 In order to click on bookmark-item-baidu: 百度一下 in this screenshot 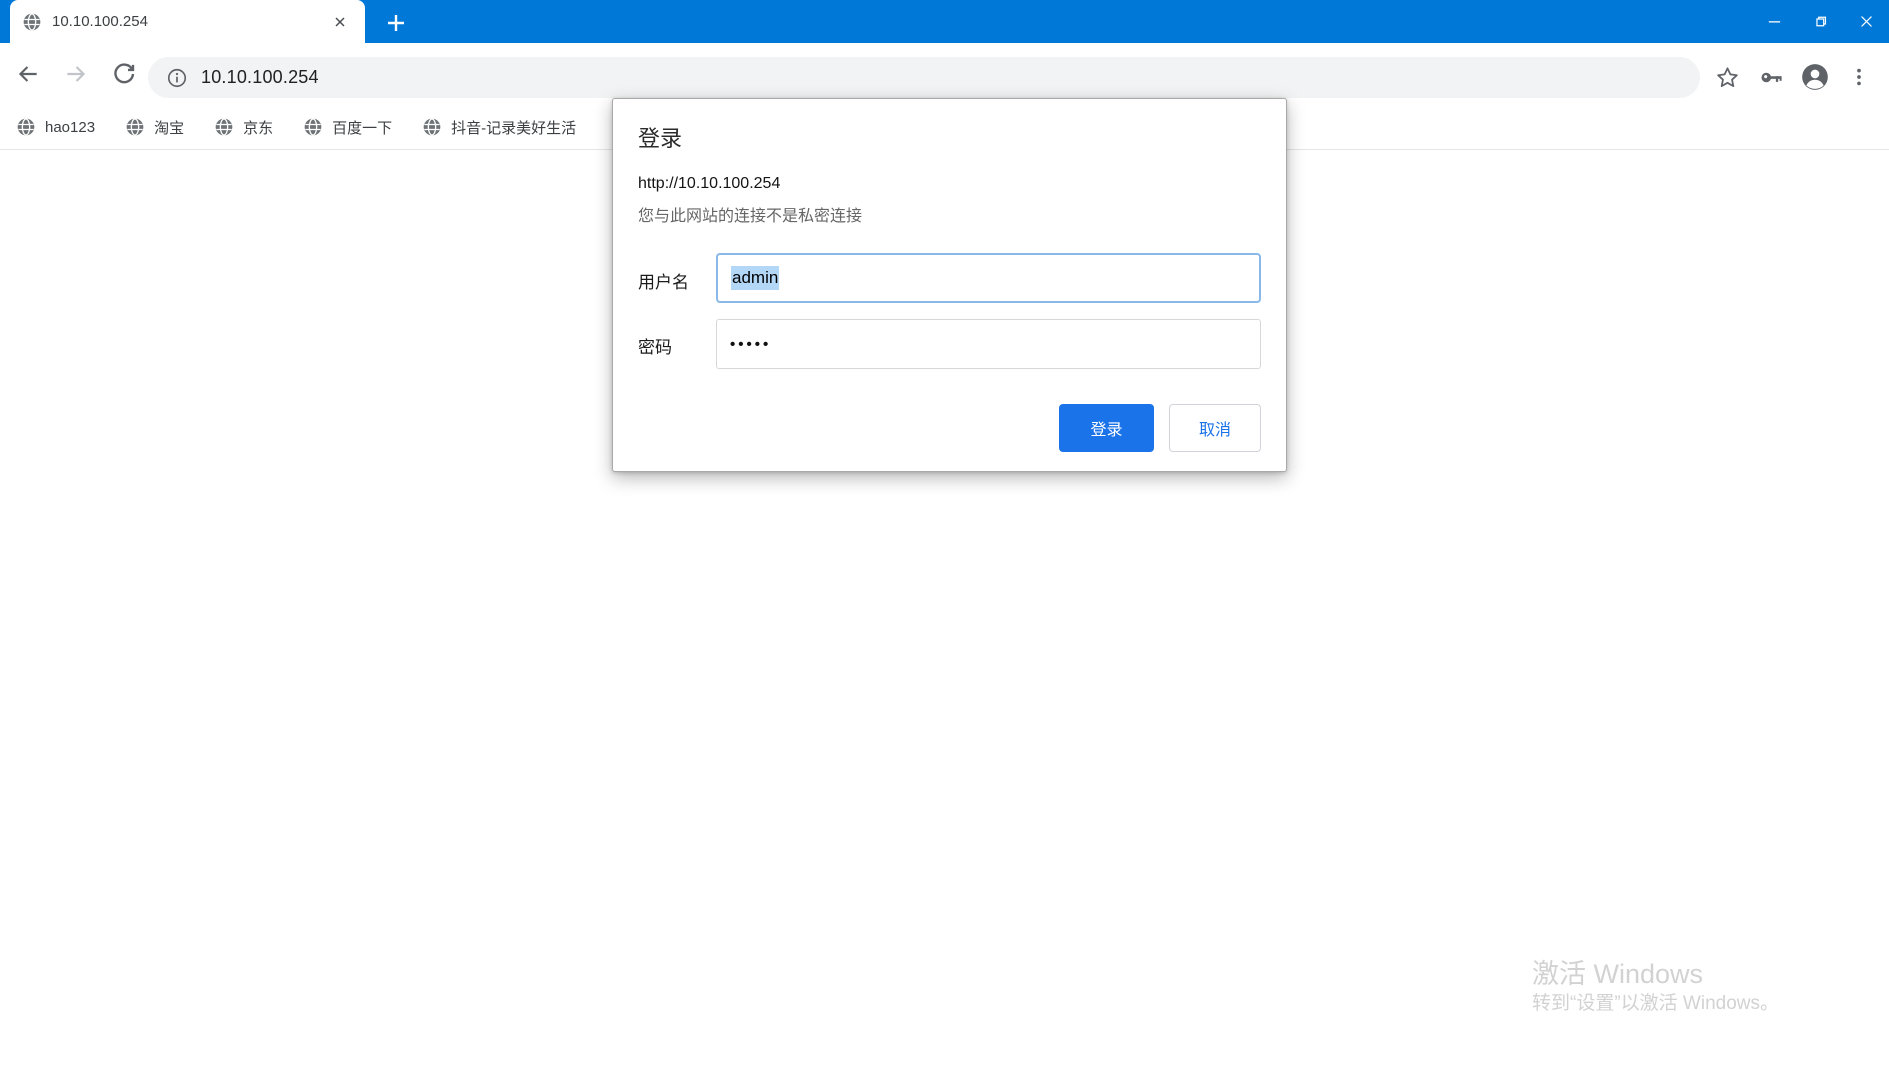, I will do `click(347, 127)`.